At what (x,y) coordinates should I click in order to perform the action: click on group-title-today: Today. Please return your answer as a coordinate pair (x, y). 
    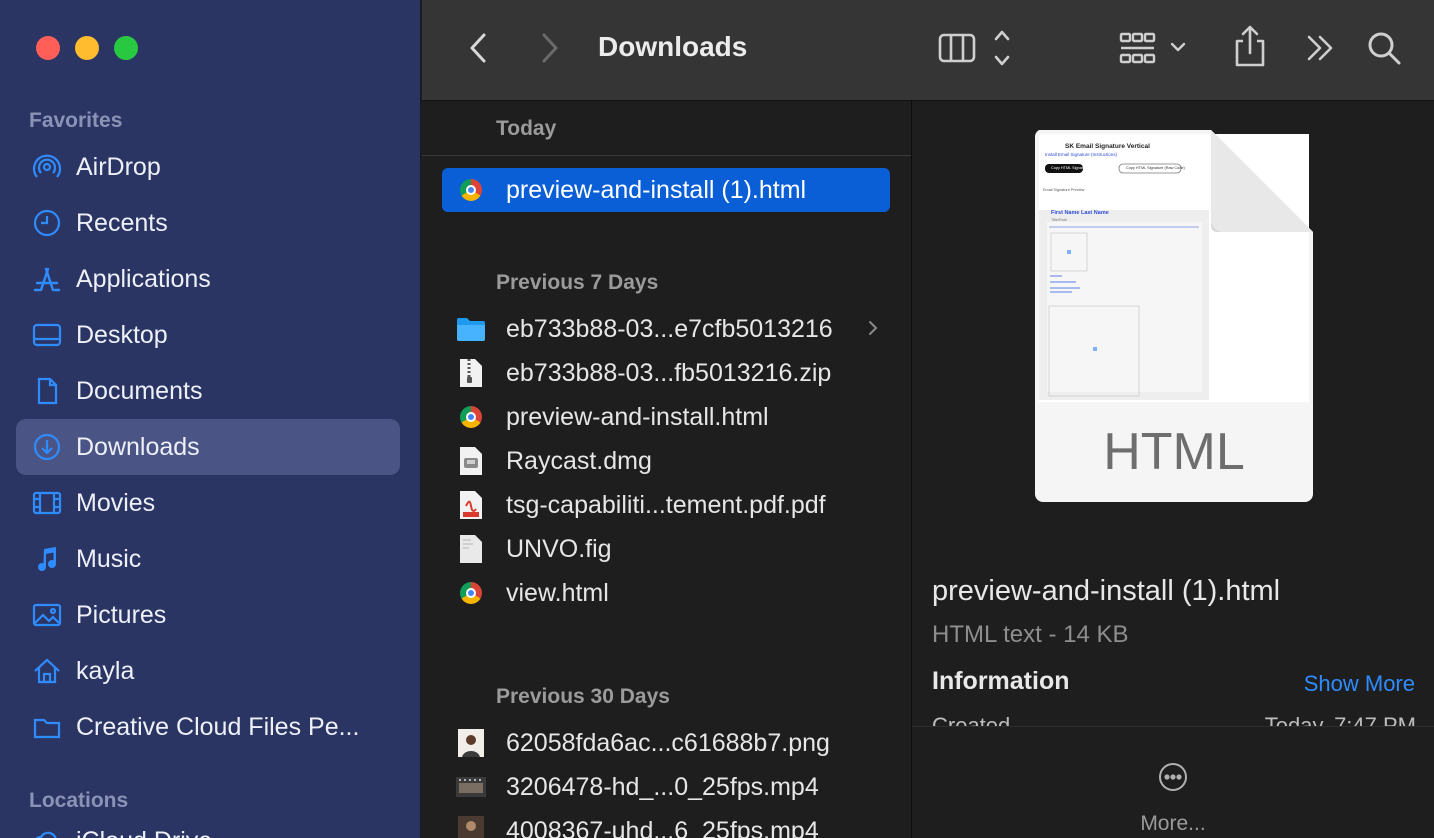
    Looking at the image, I should click on (526, 128).